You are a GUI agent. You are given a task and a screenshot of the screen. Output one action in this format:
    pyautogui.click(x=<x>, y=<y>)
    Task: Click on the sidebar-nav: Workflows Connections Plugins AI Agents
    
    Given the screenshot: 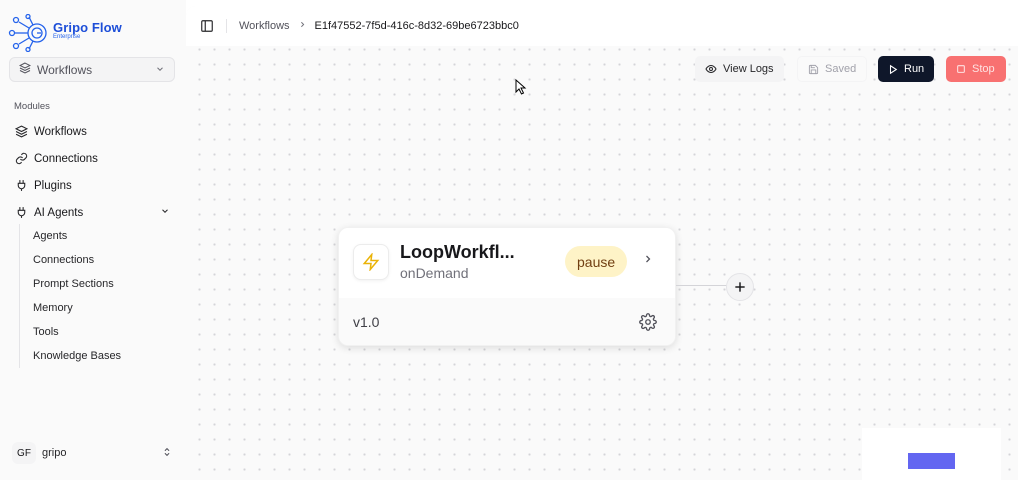 What is the action you would take?
    pyautogui.click(x=93, y=172)
    